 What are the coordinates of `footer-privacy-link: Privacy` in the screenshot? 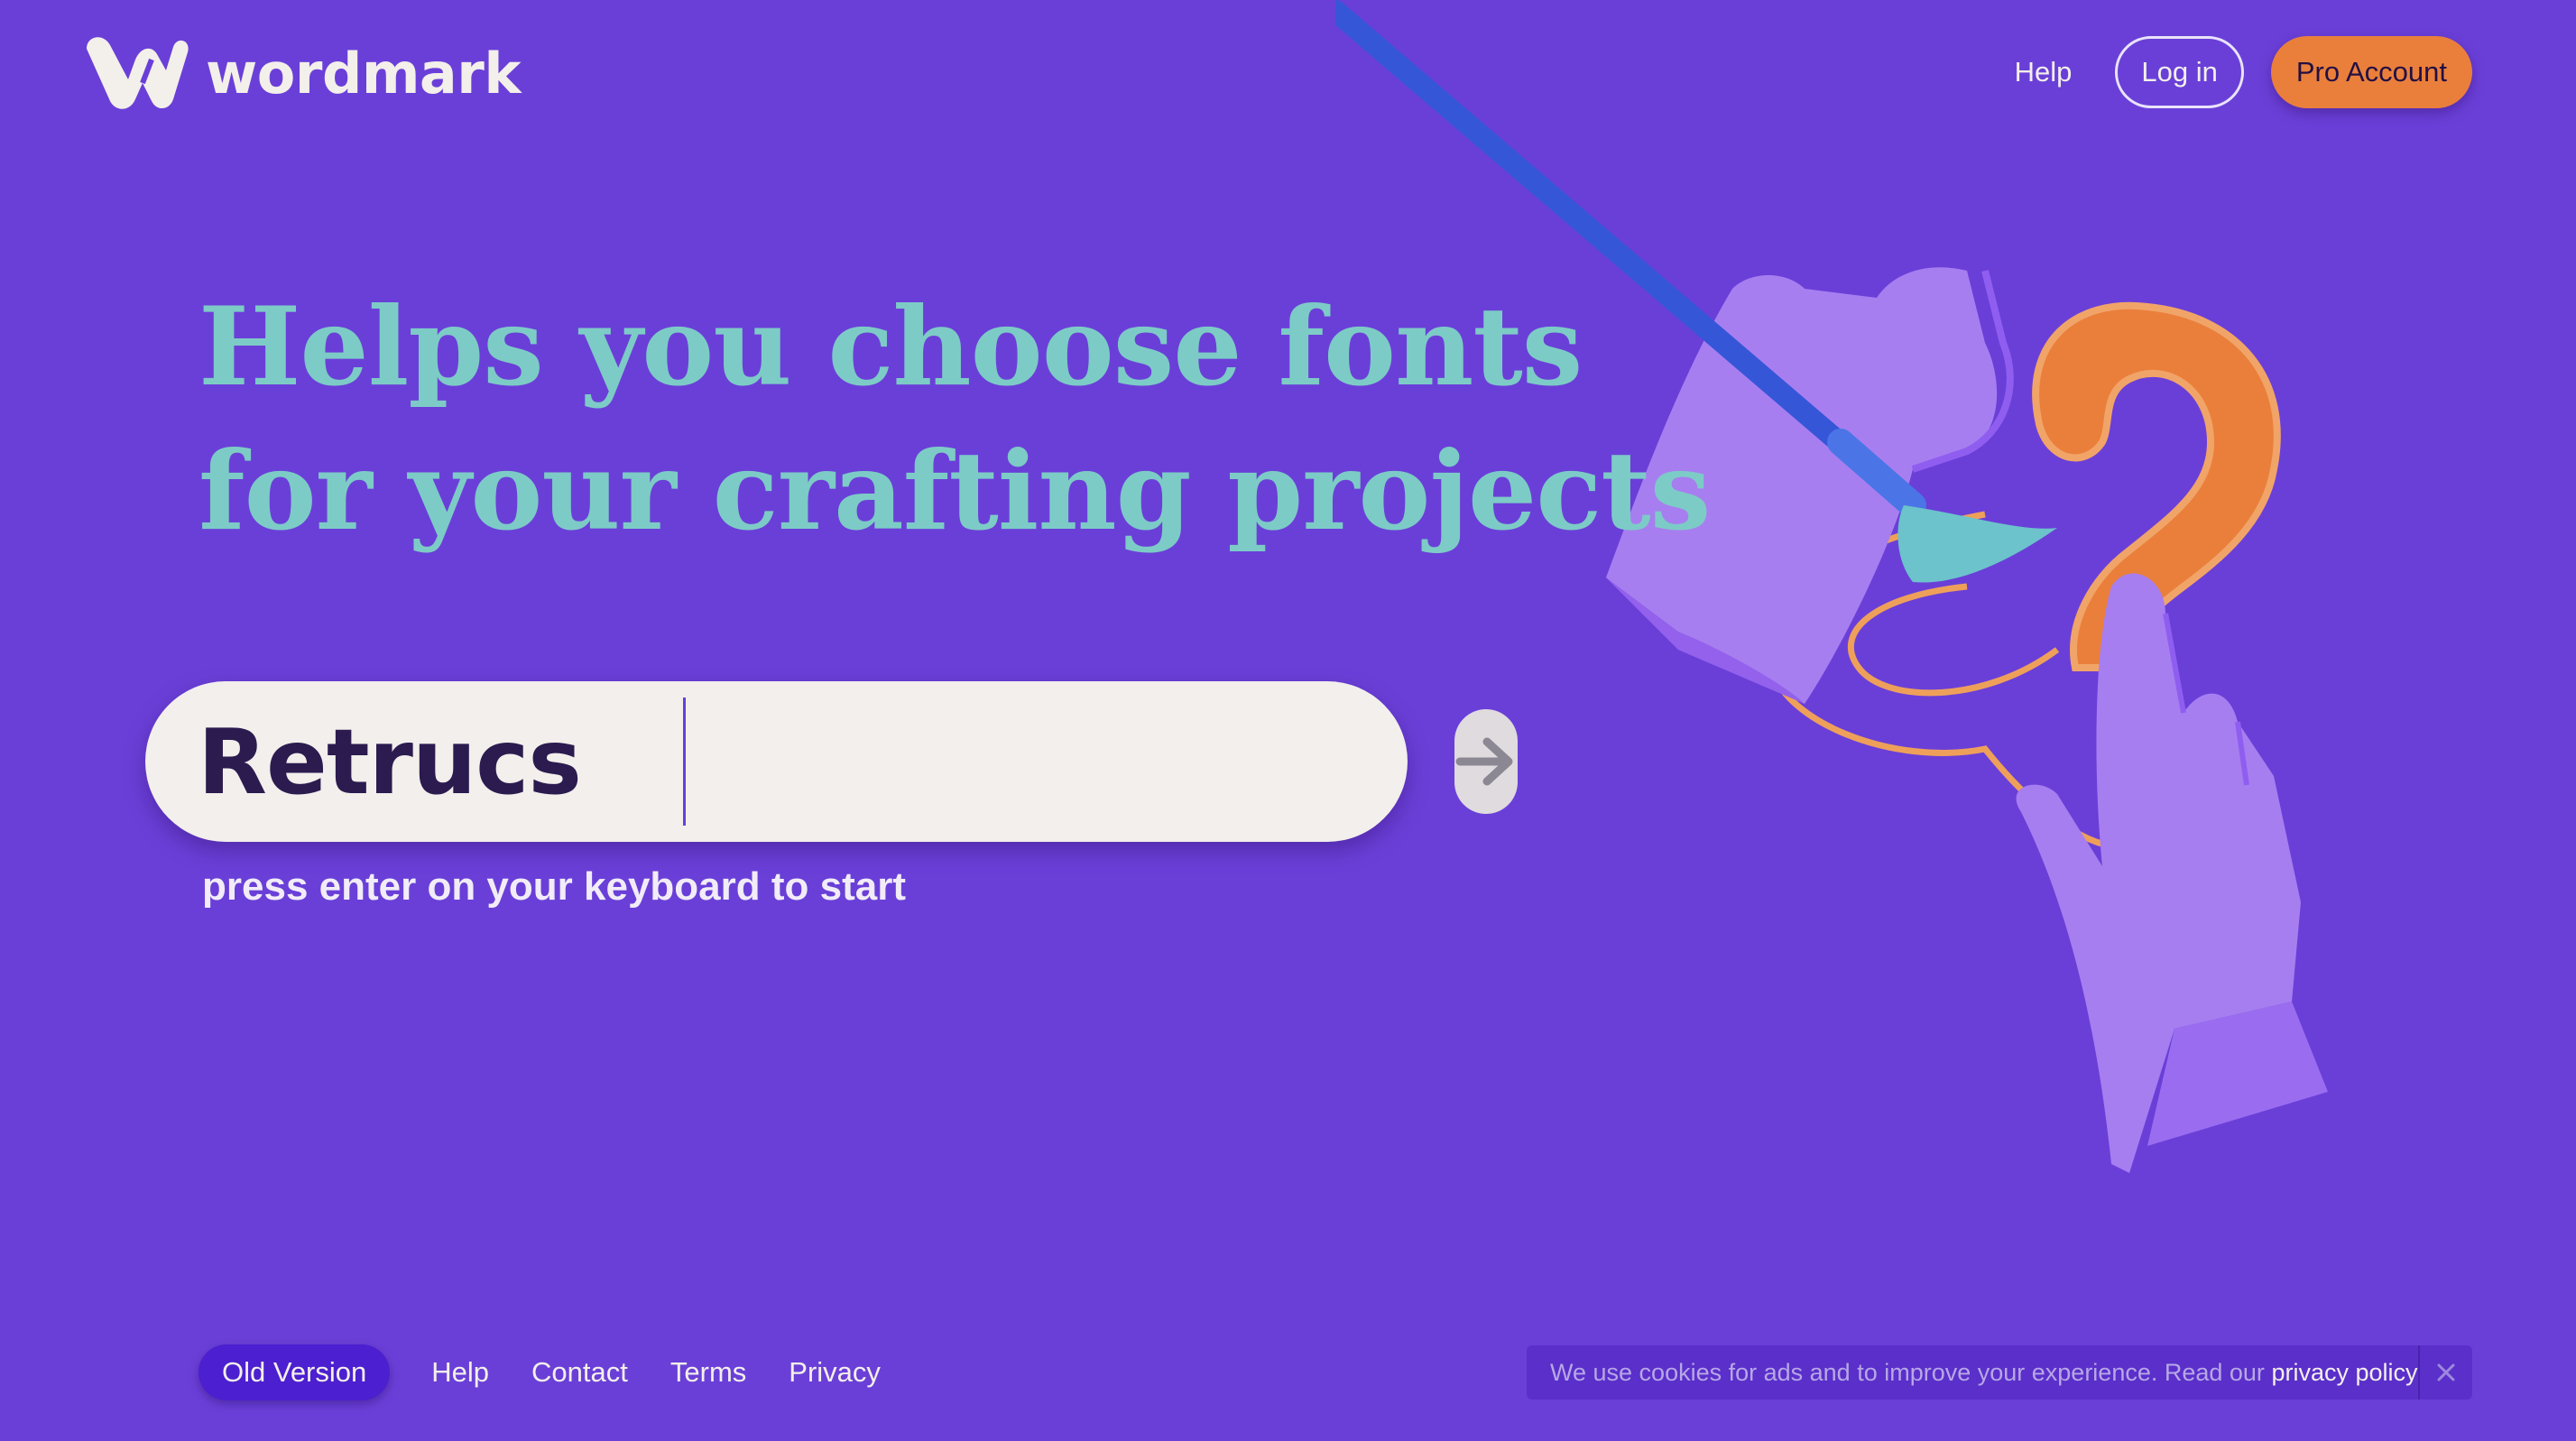 It's located at (835, 1372).